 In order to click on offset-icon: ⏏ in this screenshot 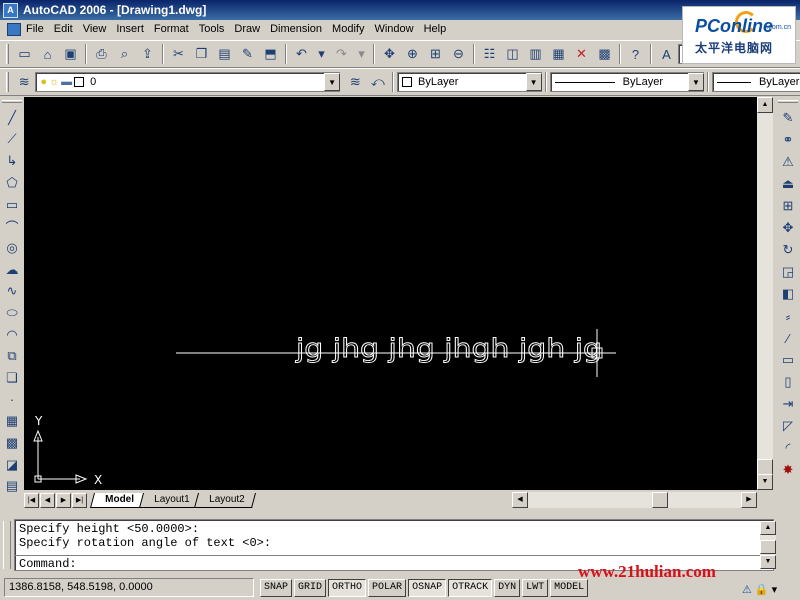, I will do `click(788, 184)`.